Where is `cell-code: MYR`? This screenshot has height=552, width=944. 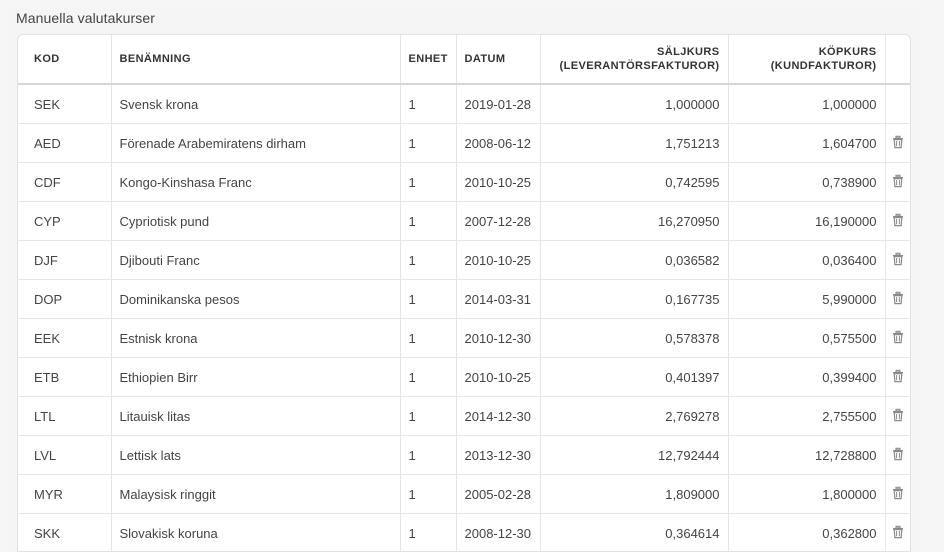
cell-code: MYR is located at coordinates (64, 494).